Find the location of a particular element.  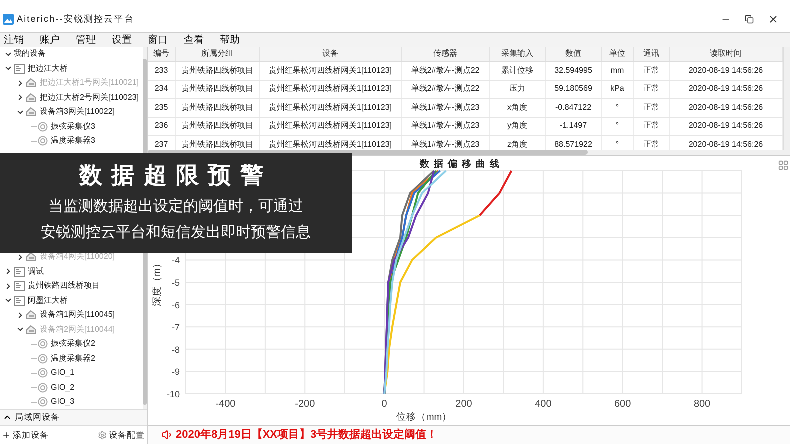

axis-tick-label: 800 is located at coordinates (702, 404).